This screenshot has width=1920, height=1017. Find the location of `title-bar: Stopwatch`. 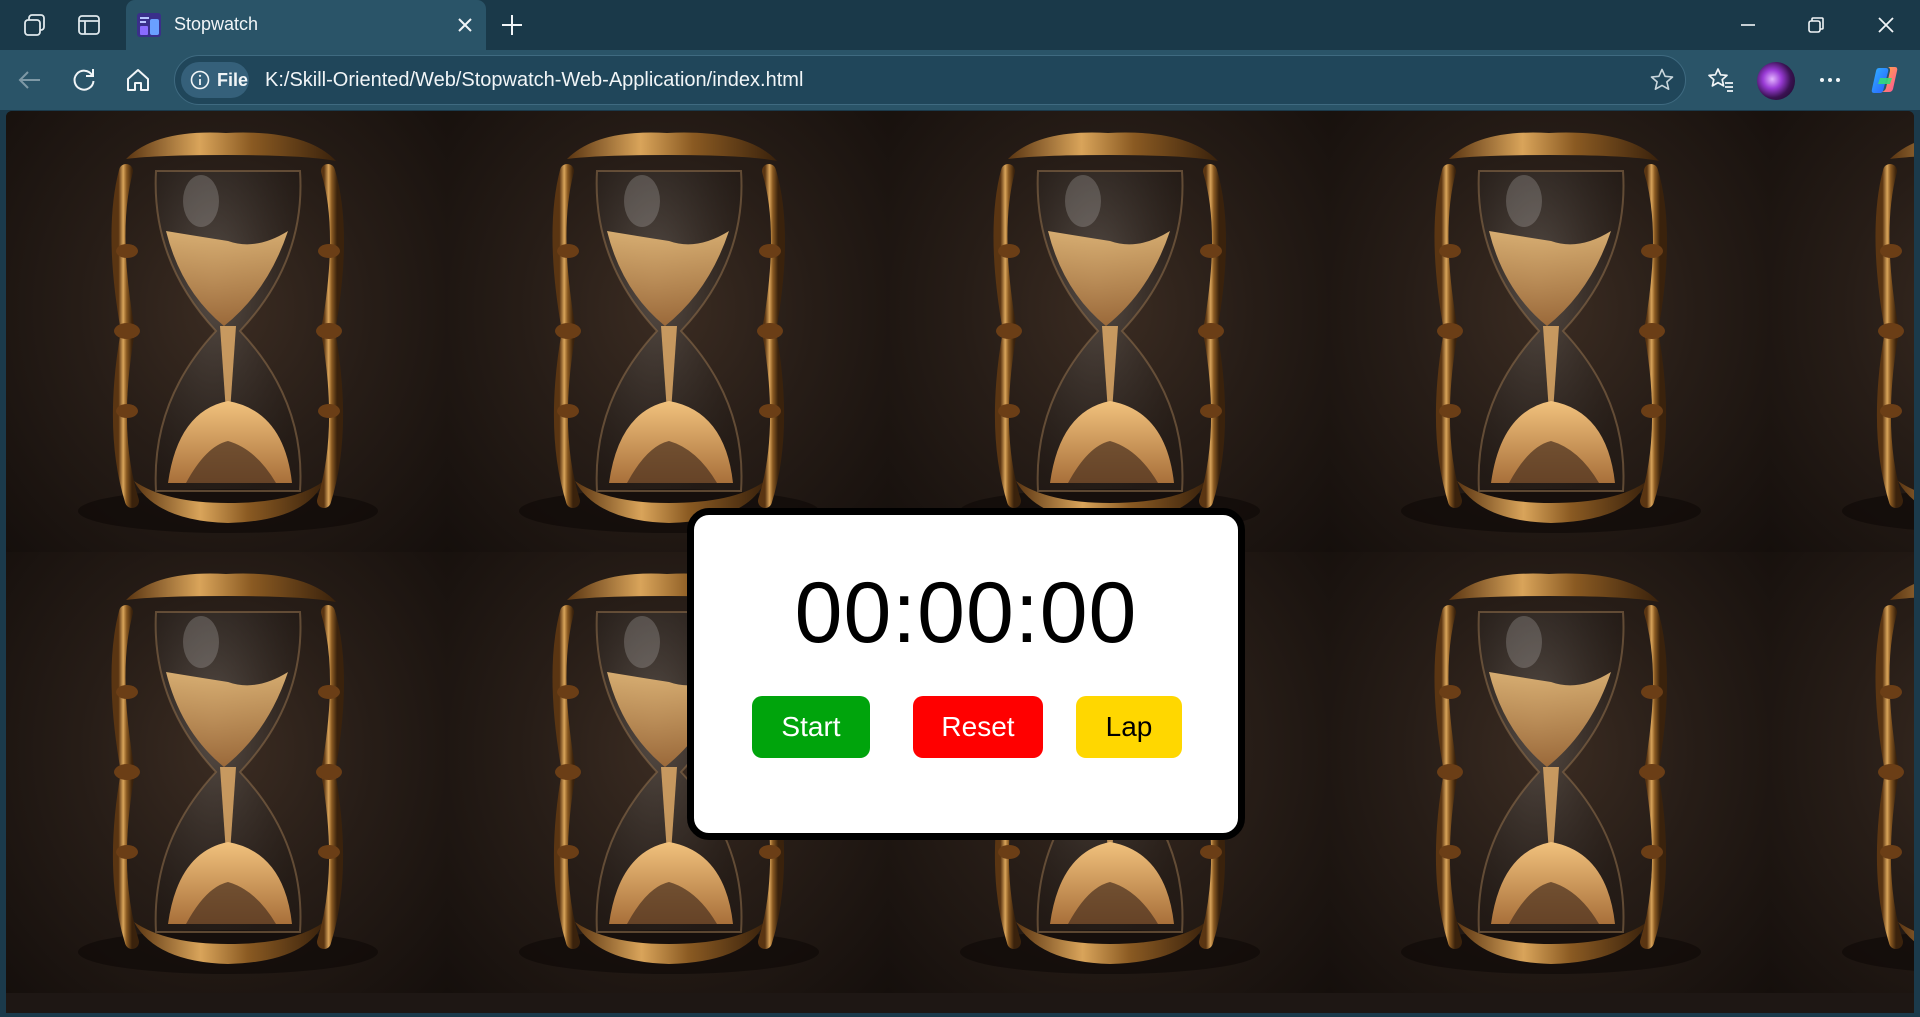

title-bar: Stopwatch is located at coordinates (960, 25).